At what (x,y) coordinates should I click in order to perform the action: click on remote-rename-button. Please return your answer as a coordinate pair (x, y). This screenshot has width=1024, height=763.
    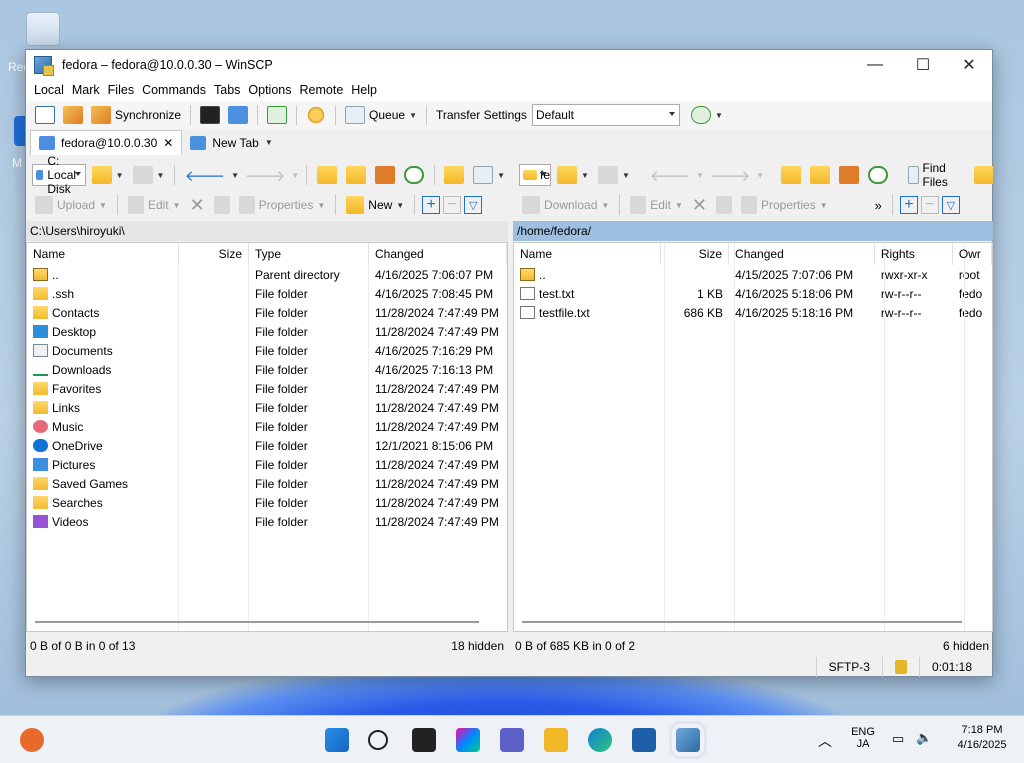
    Looking at the image, I should click on (724, 205).